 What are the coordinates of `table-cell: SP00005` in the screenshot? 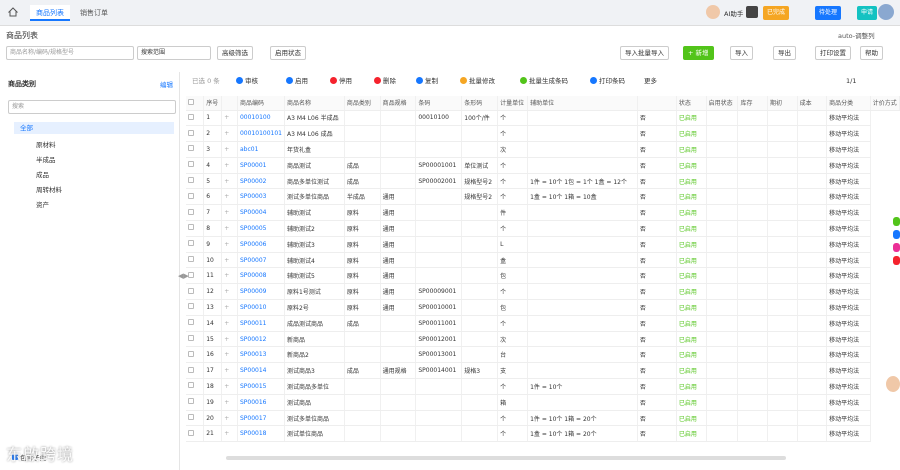 It's located at (261, 228).